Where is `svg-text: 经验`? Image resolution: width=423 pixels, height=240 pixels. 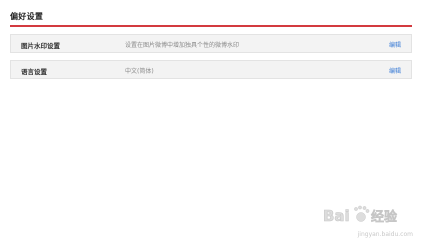
svg-text: 经验 is located at coordinates (384, 217).